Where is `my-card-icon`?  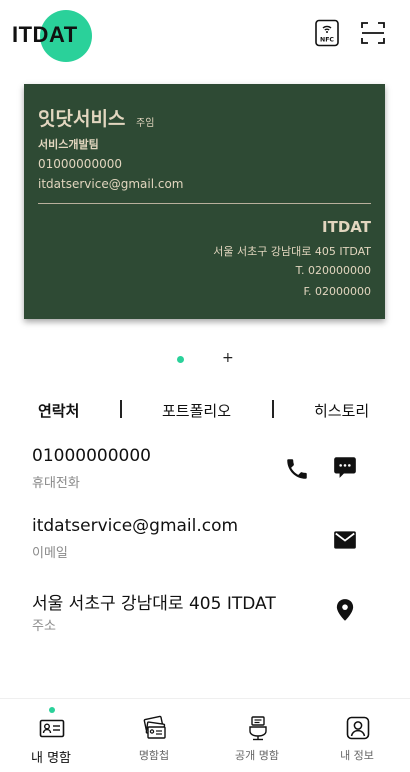
my-card-icon is located at coordinates (52, 728).